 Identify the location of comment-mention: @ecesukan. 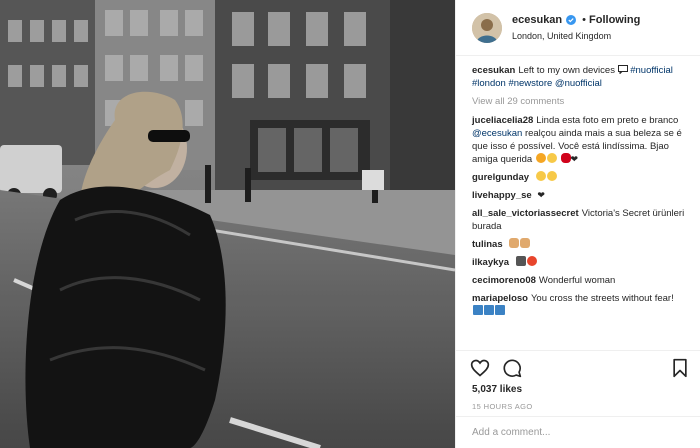
(497, 133).